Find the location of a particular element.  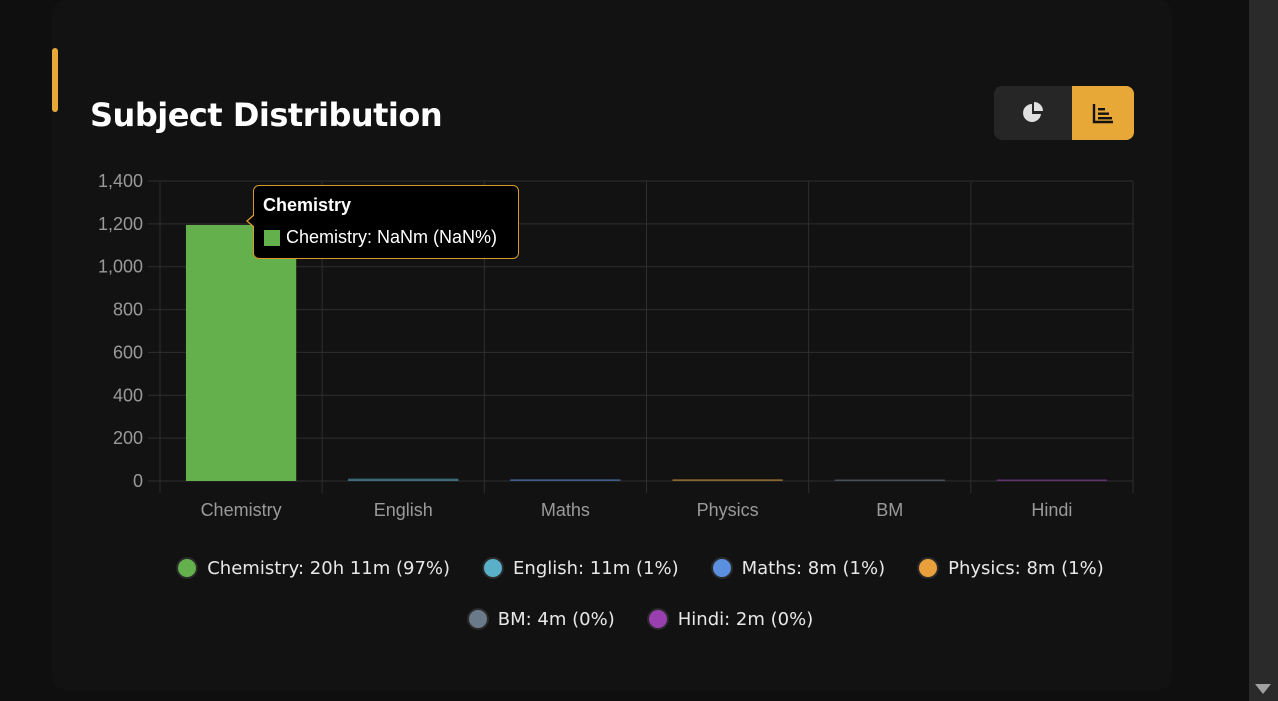

legend-item-maths: Maths: 8m (1%) is located at coordinates (798, 568).